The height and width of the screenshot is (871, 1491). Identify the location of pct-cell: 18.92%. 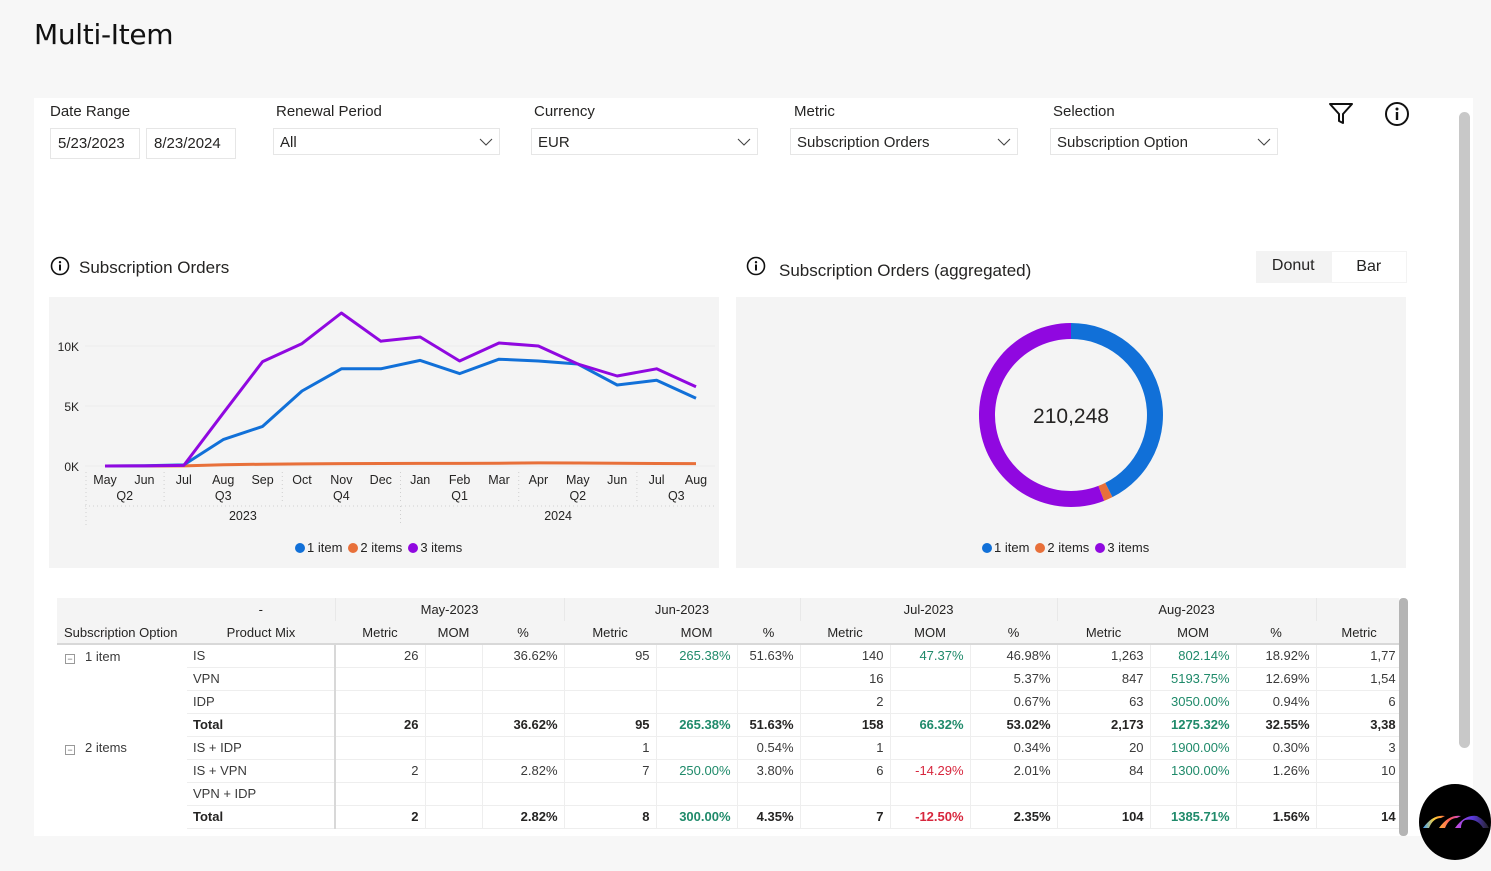
(1276, 656).